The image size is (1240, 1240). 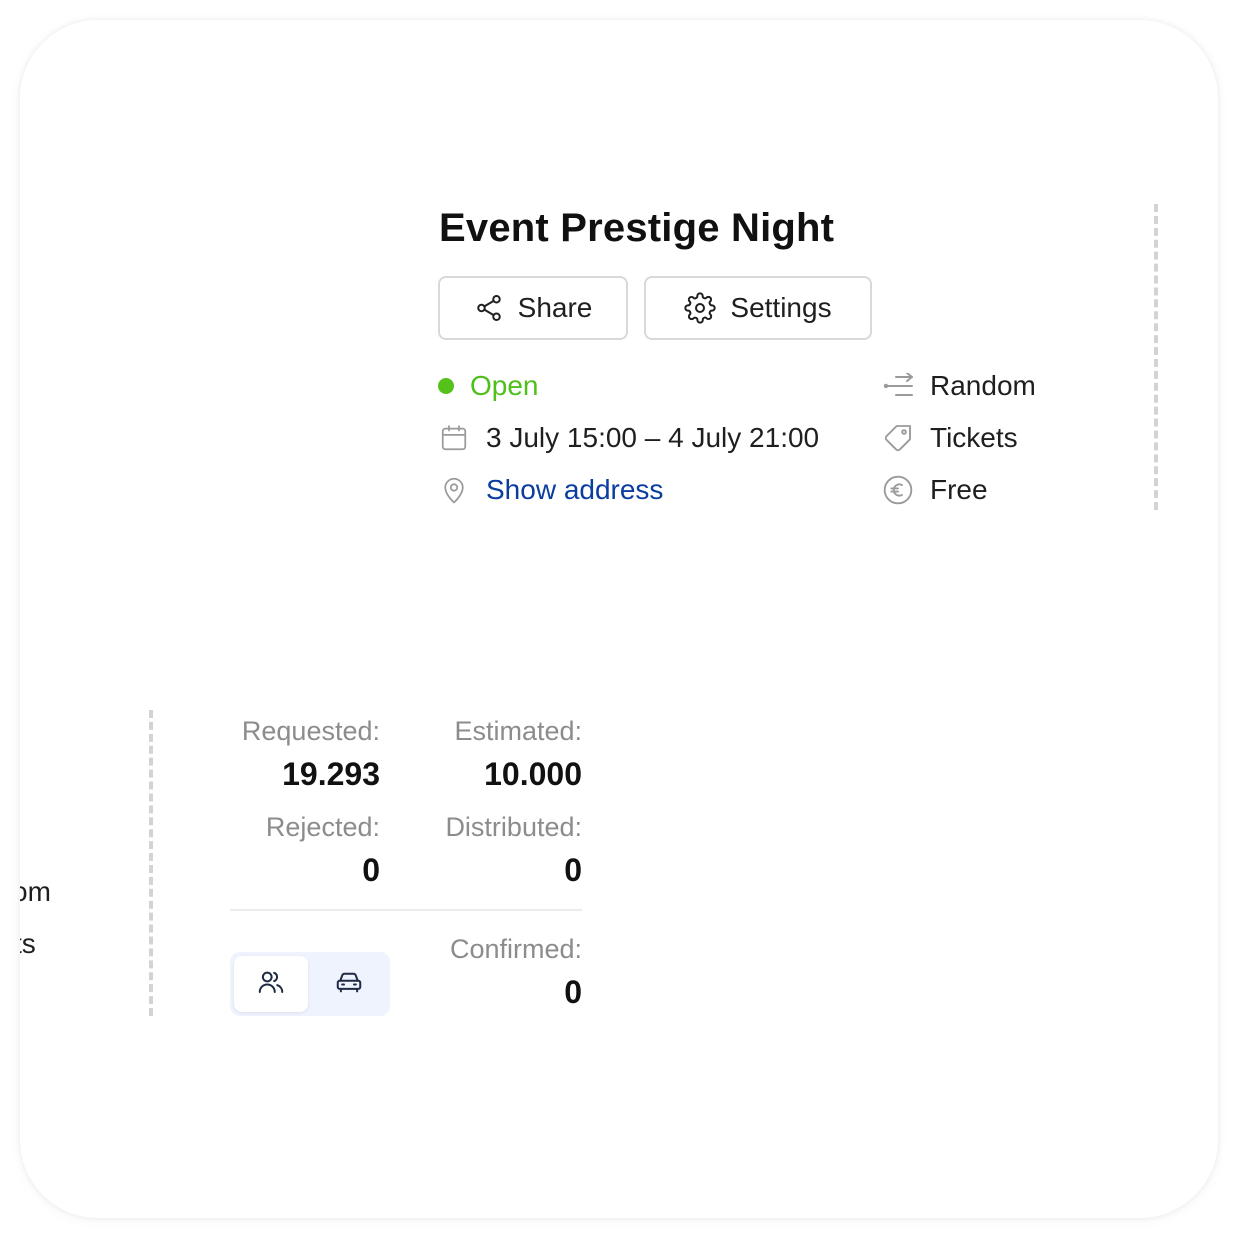 What do you see at coordinates (898, 386) in the screenshot?
I see `random-icon` at bounding box center [898, 386].